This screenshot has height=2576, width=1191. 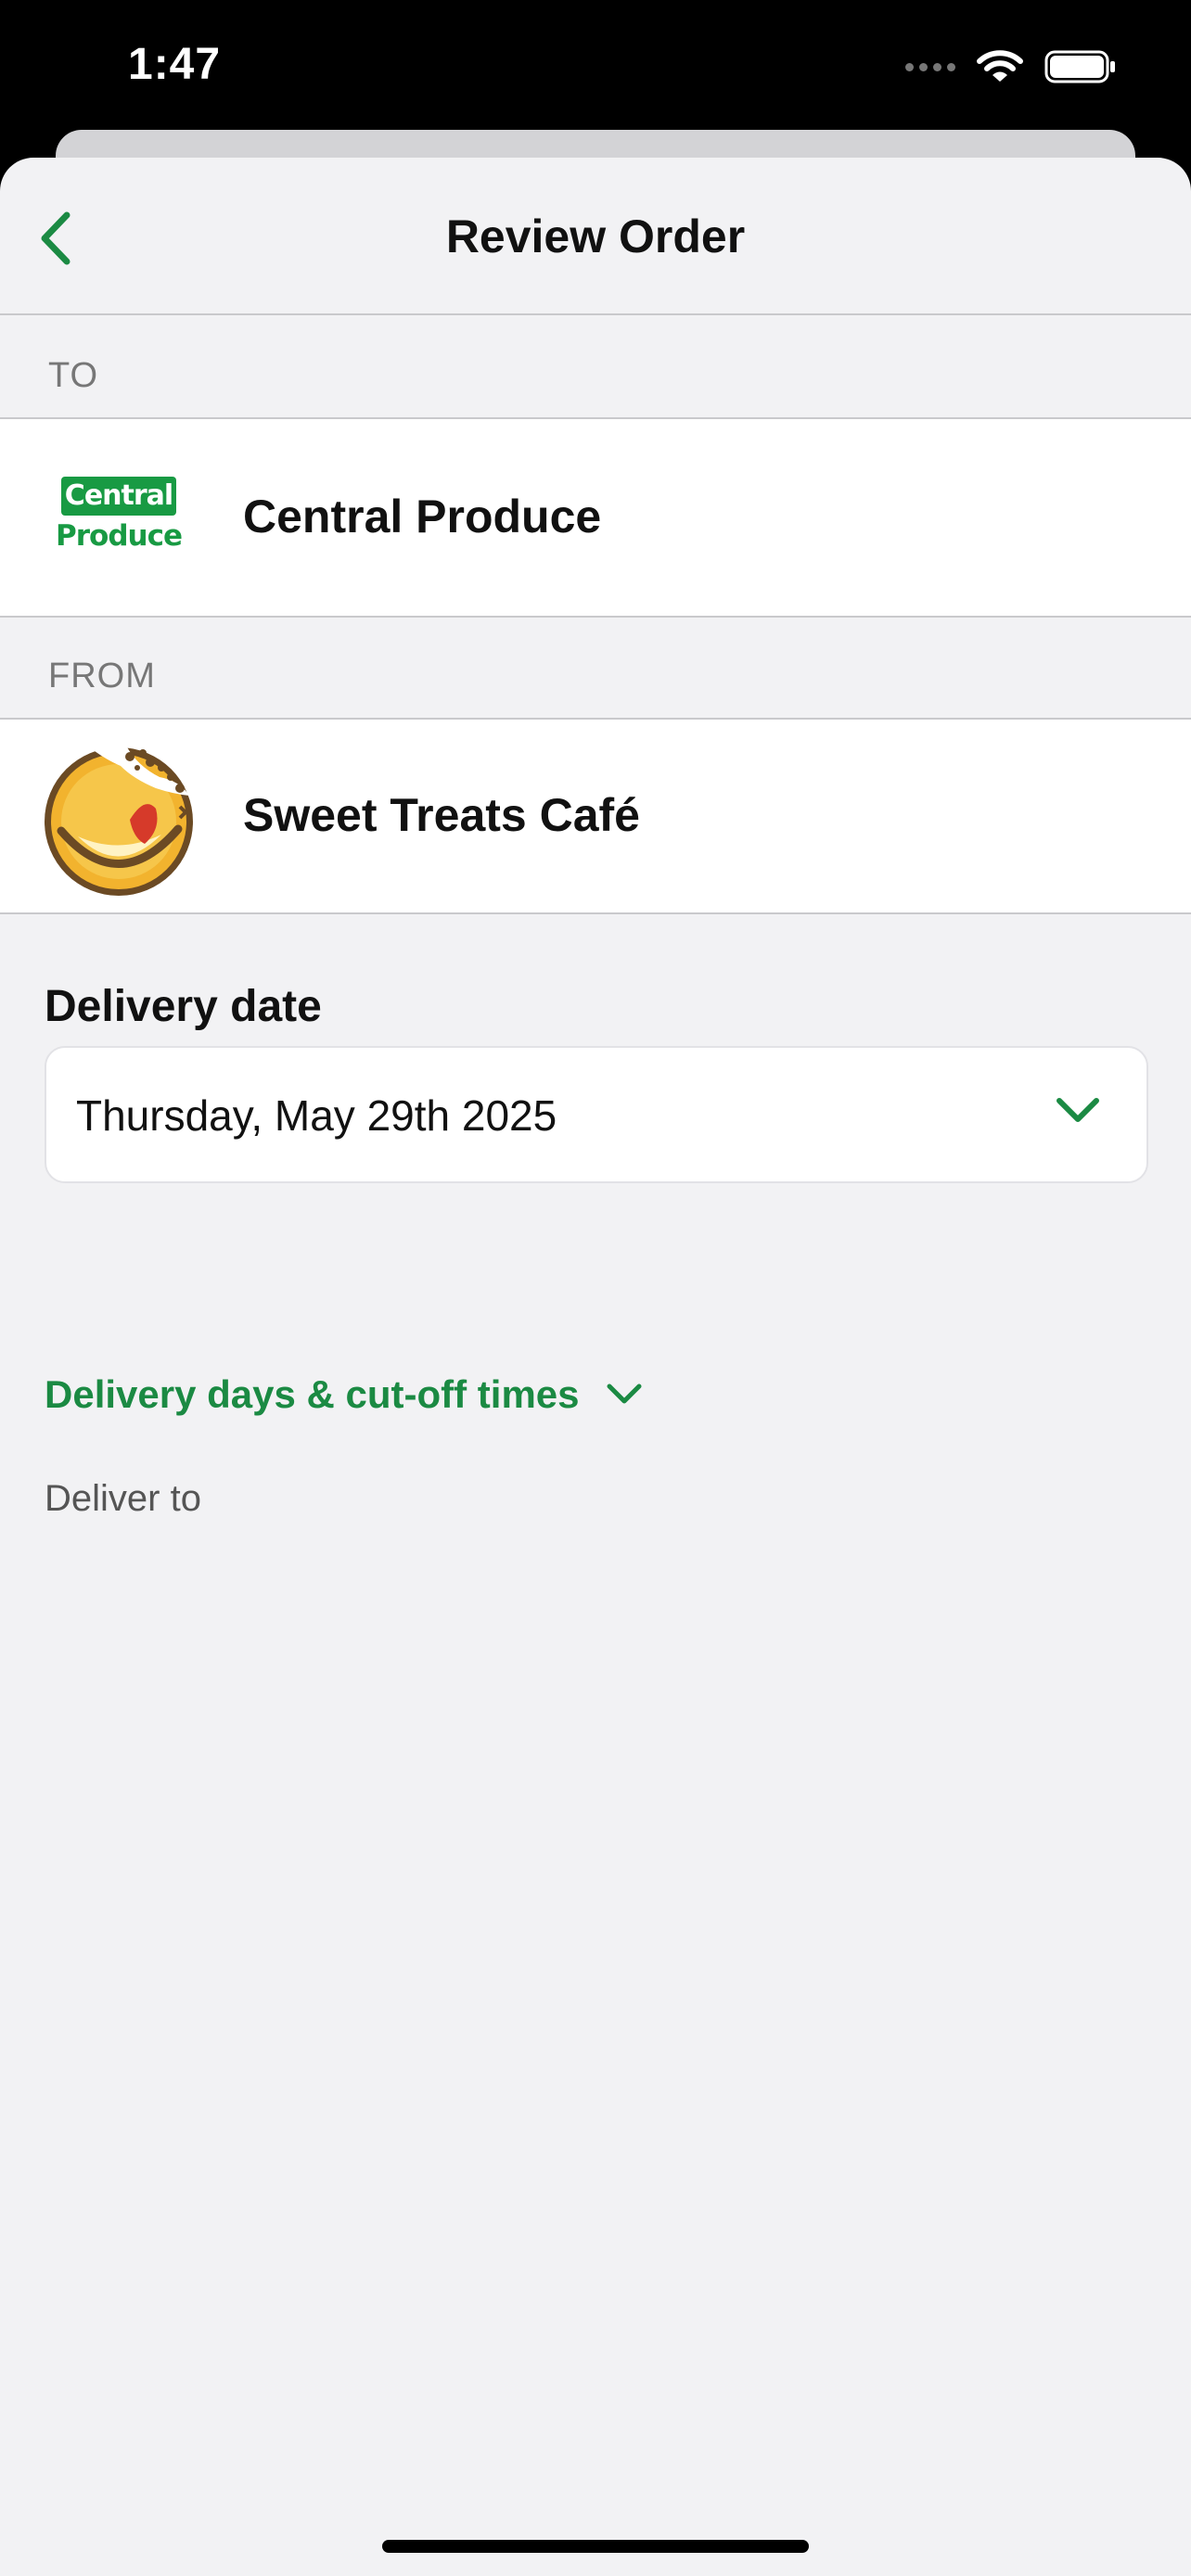 I want to click on delivery-date-value: Thursday, May 29th 2025, so click(x=316, y=1116).